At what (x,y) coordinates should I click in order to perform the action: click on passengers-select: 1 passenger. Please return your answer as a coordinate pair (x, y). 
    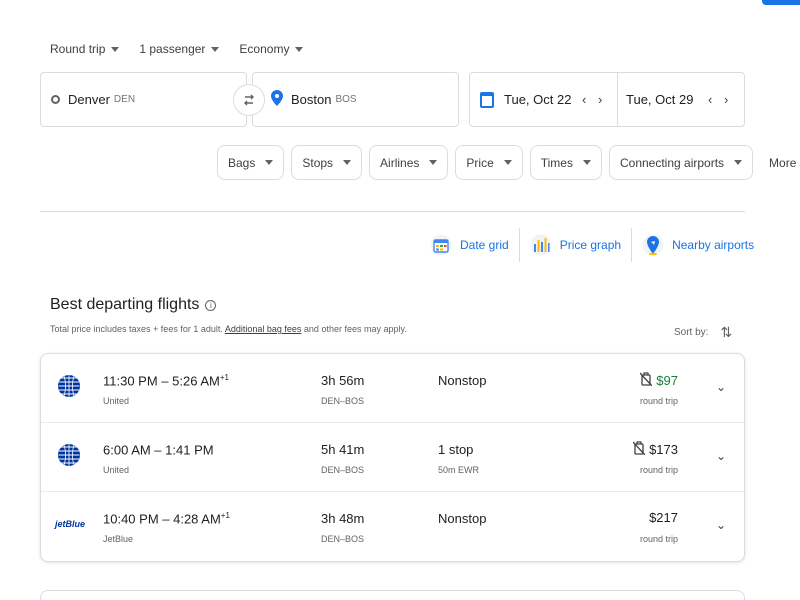
    Looking at the image, I should click on (179, 49).